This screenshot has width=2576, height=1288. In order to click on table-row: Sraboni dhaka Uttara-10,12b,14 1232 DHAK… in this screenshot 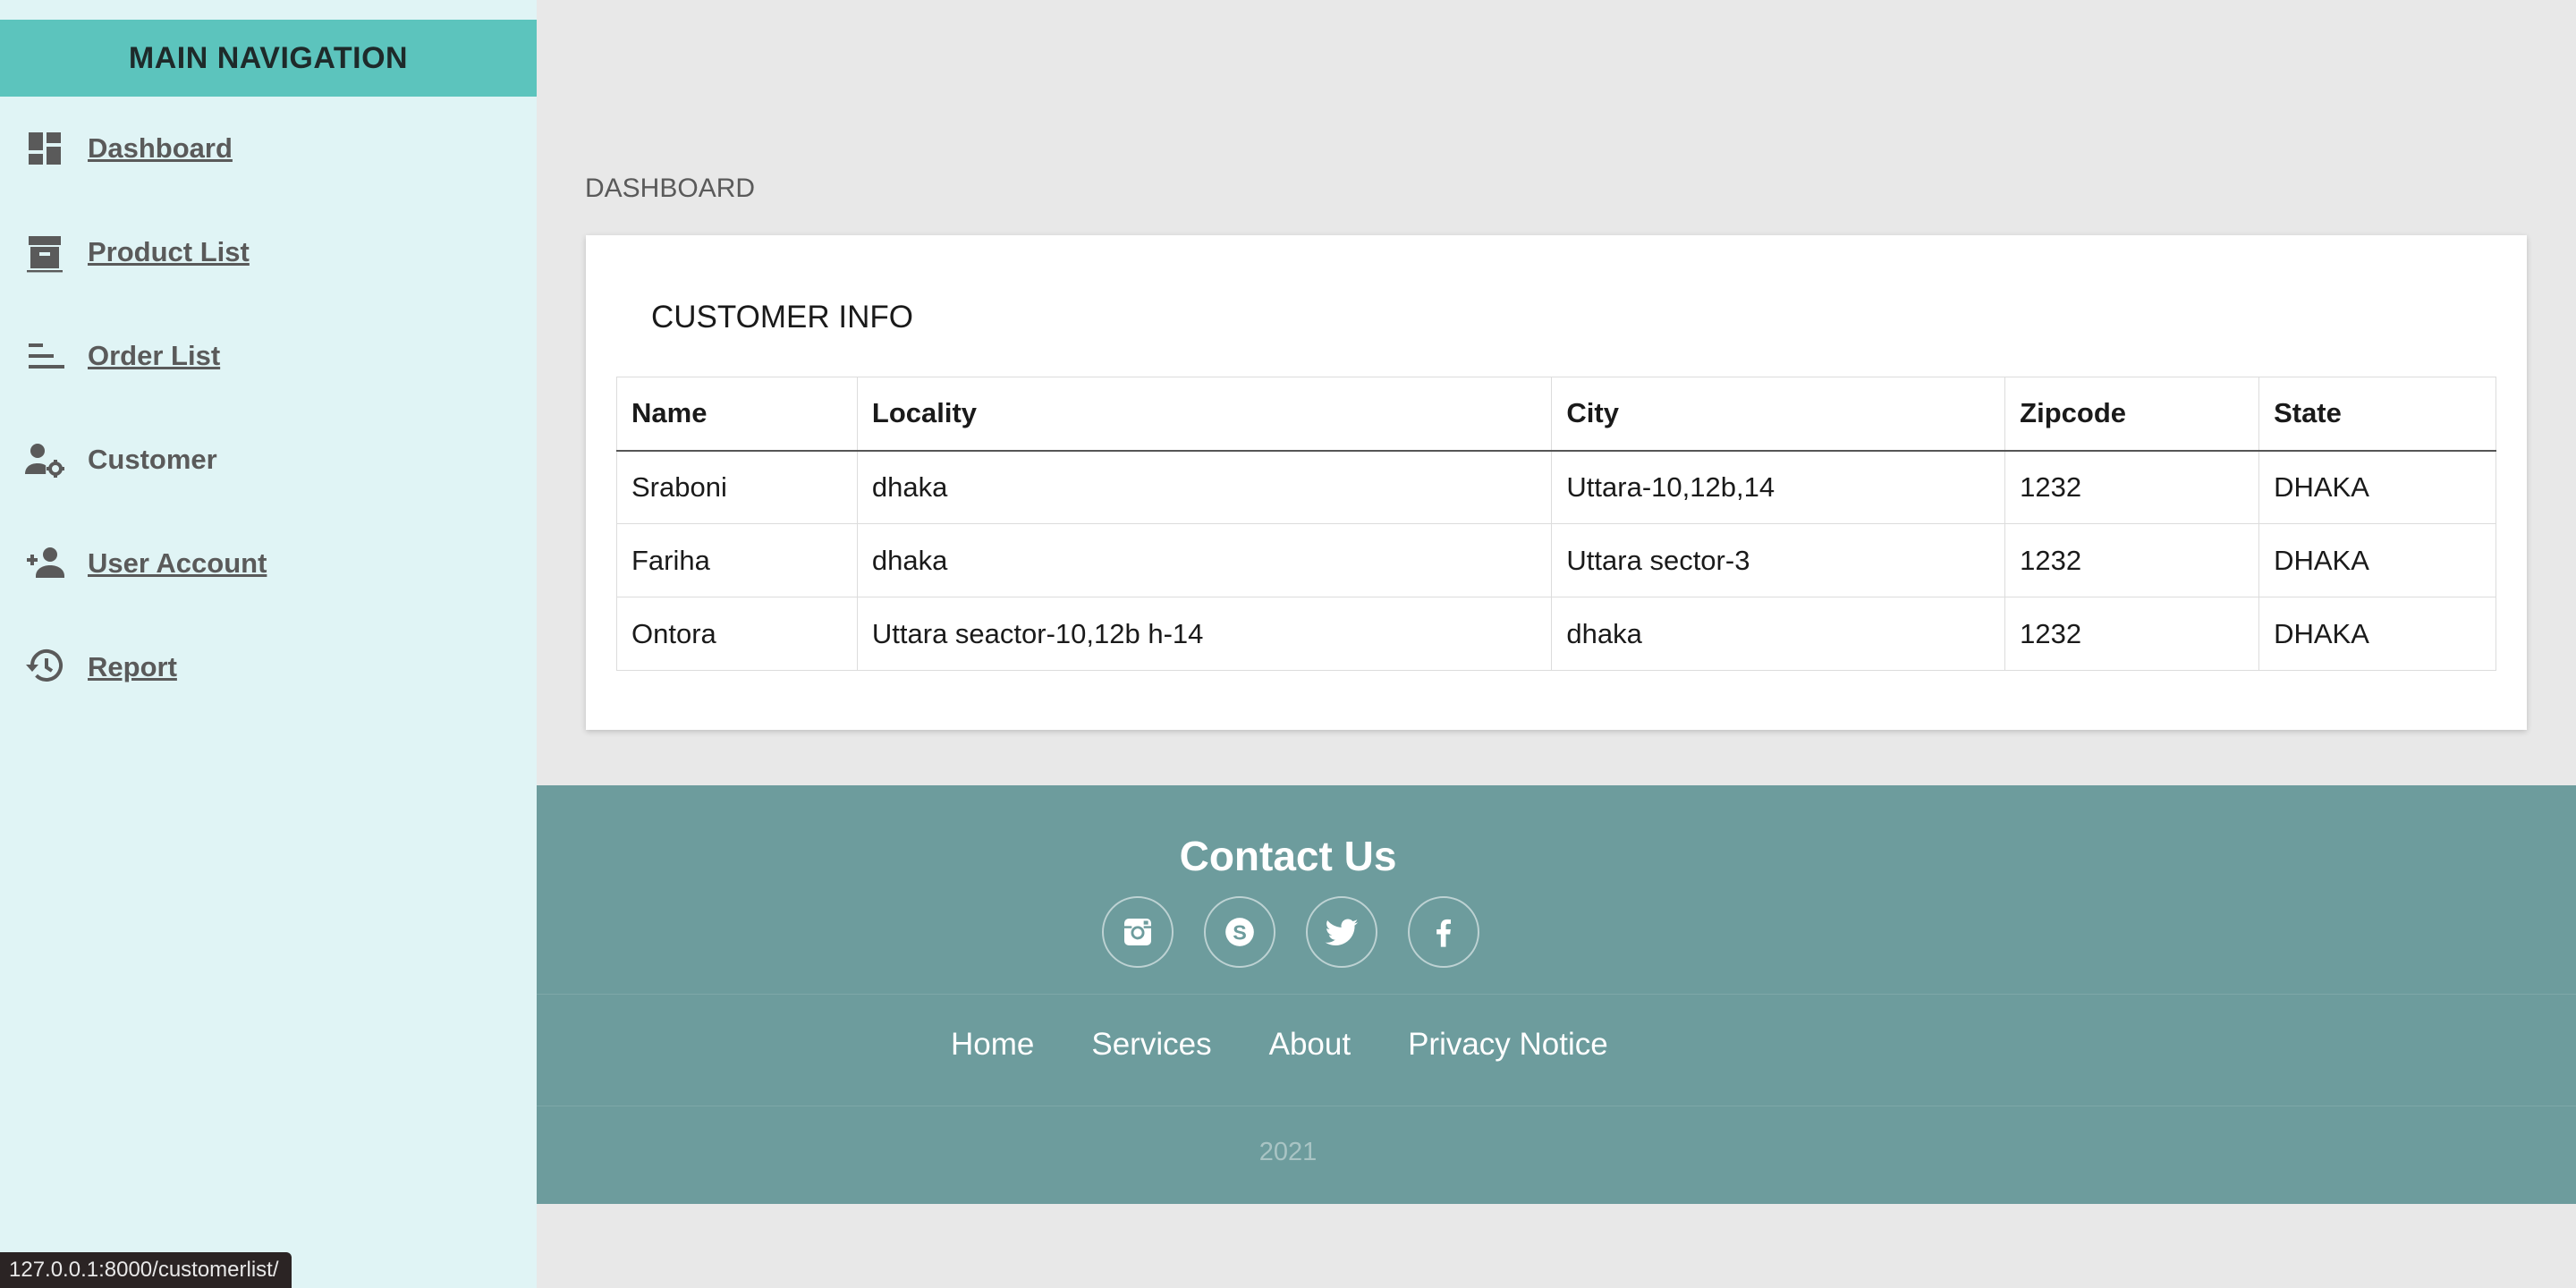, I will do `click(1556, 487)`.